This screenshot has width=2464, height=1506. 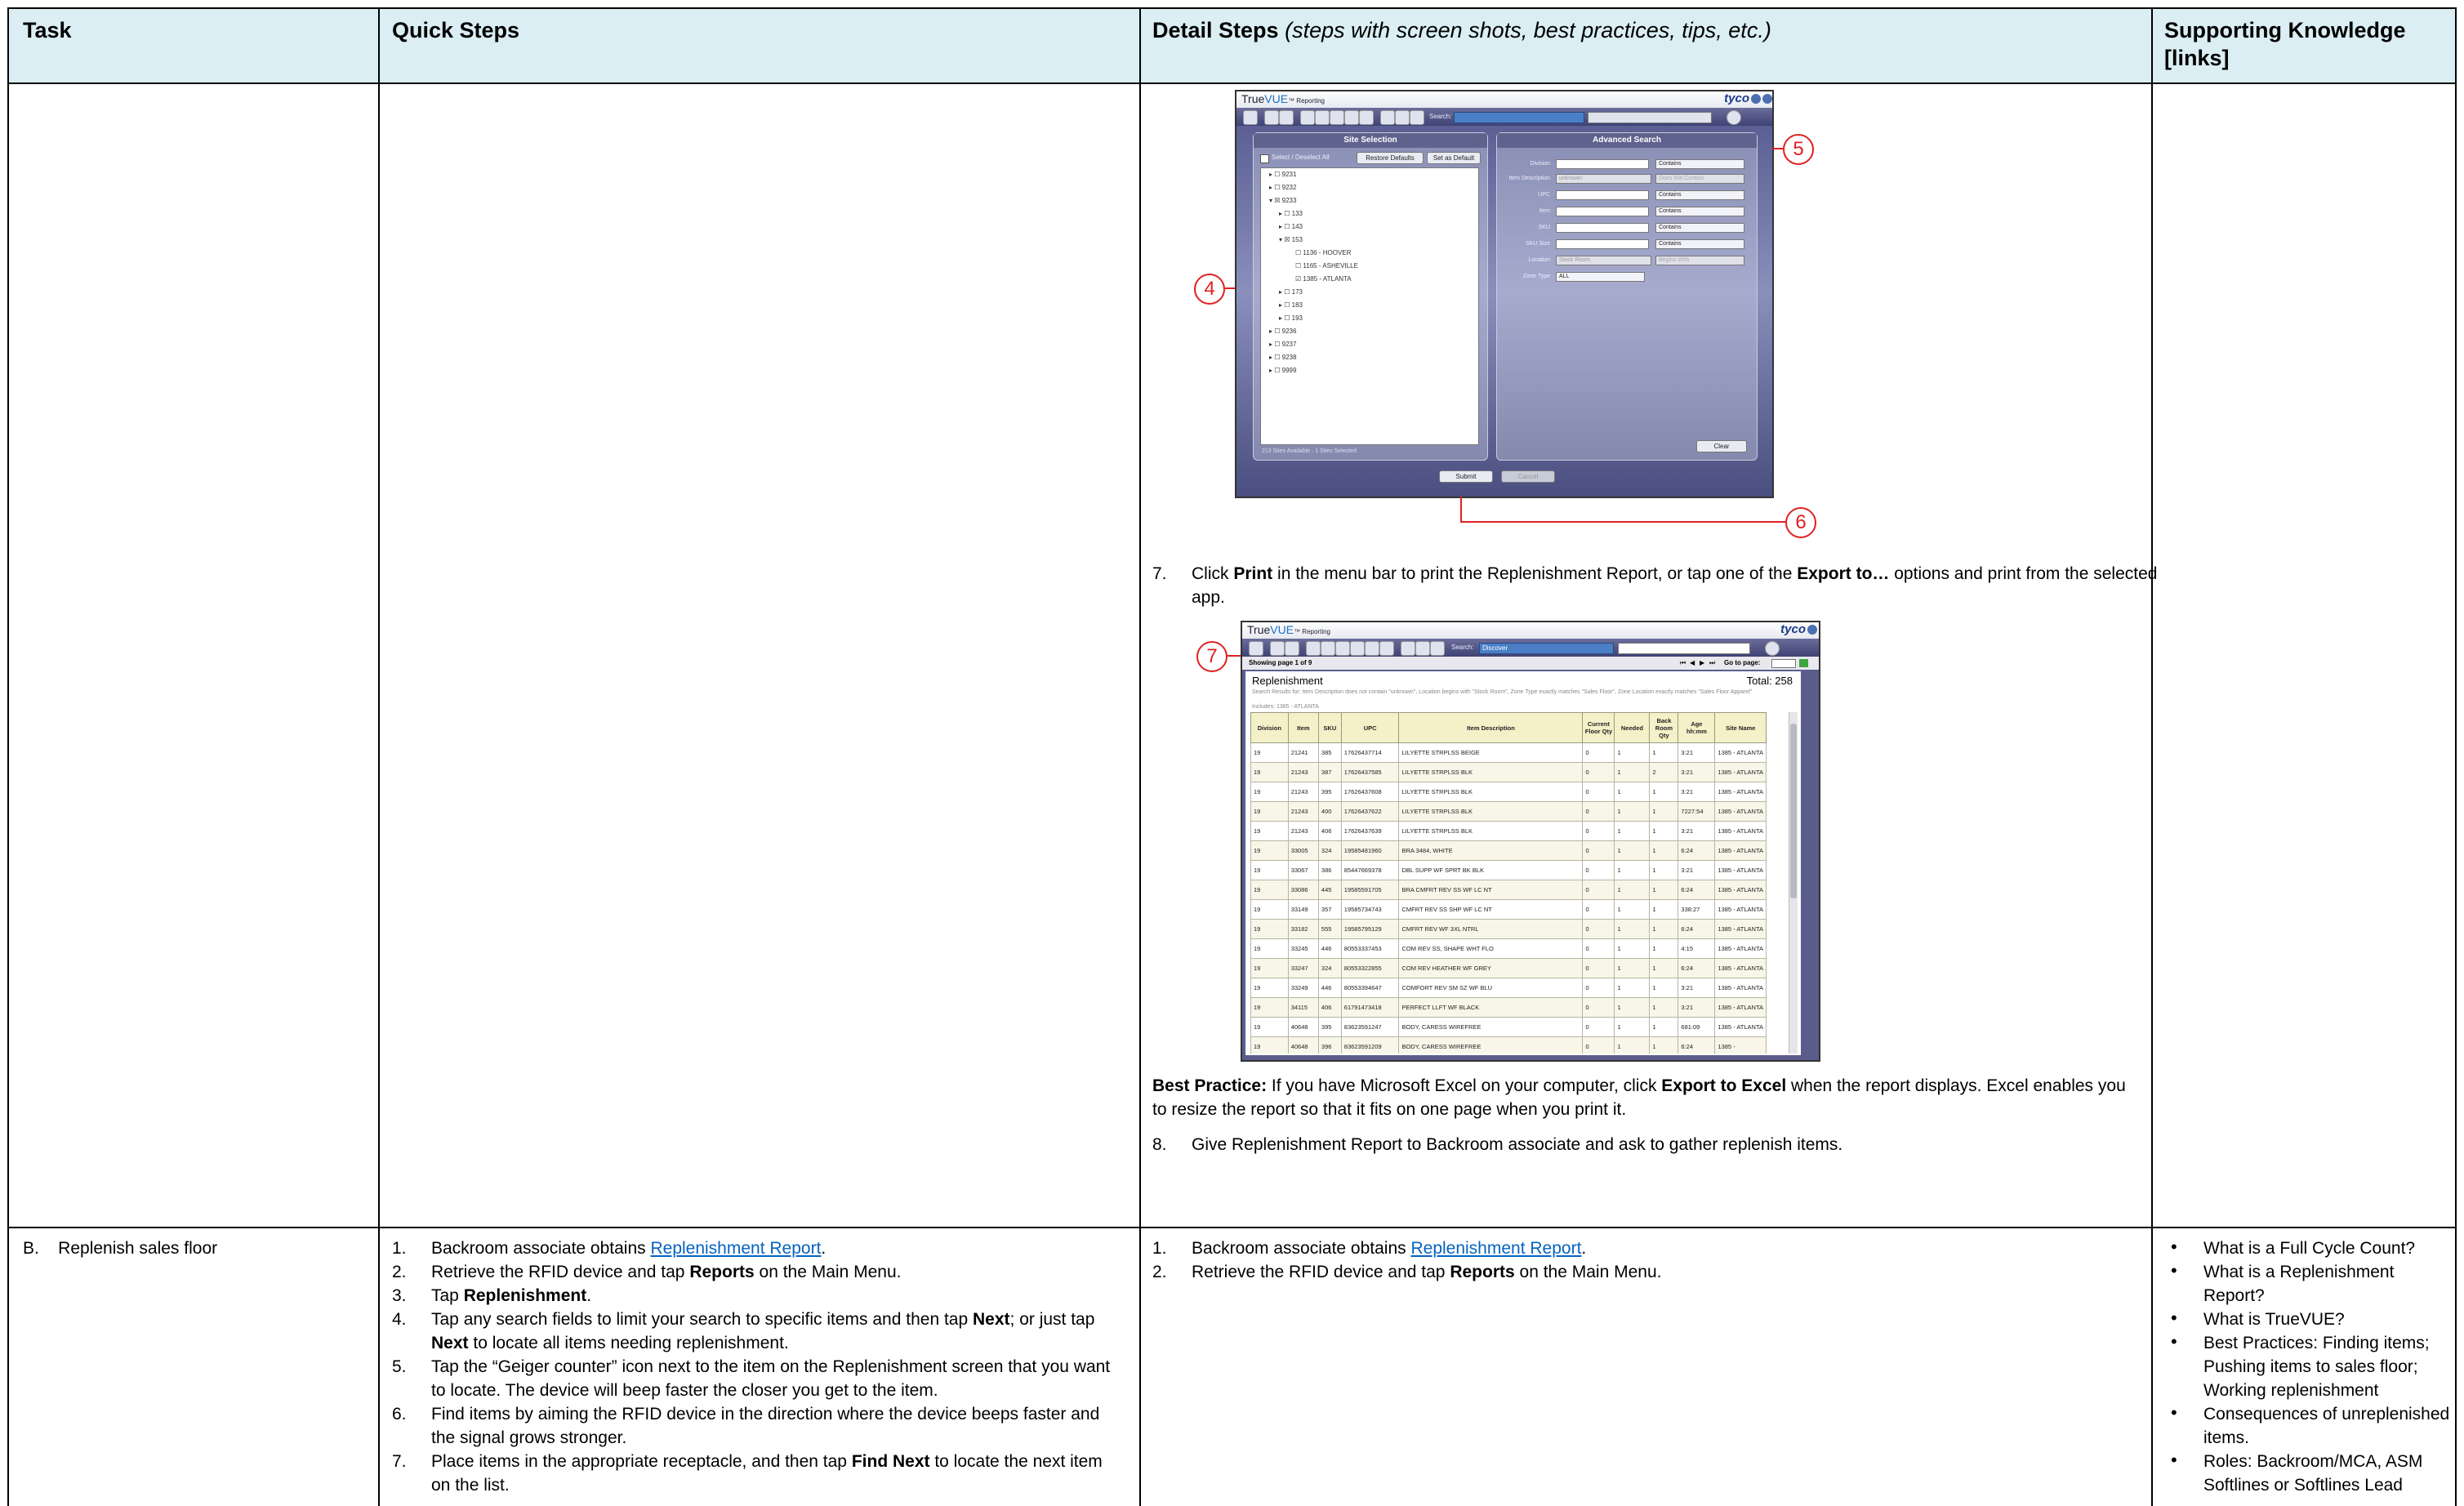 I want to click on knowledge-item: • What is TrueVUE?, so click(x=2307, y=1319).